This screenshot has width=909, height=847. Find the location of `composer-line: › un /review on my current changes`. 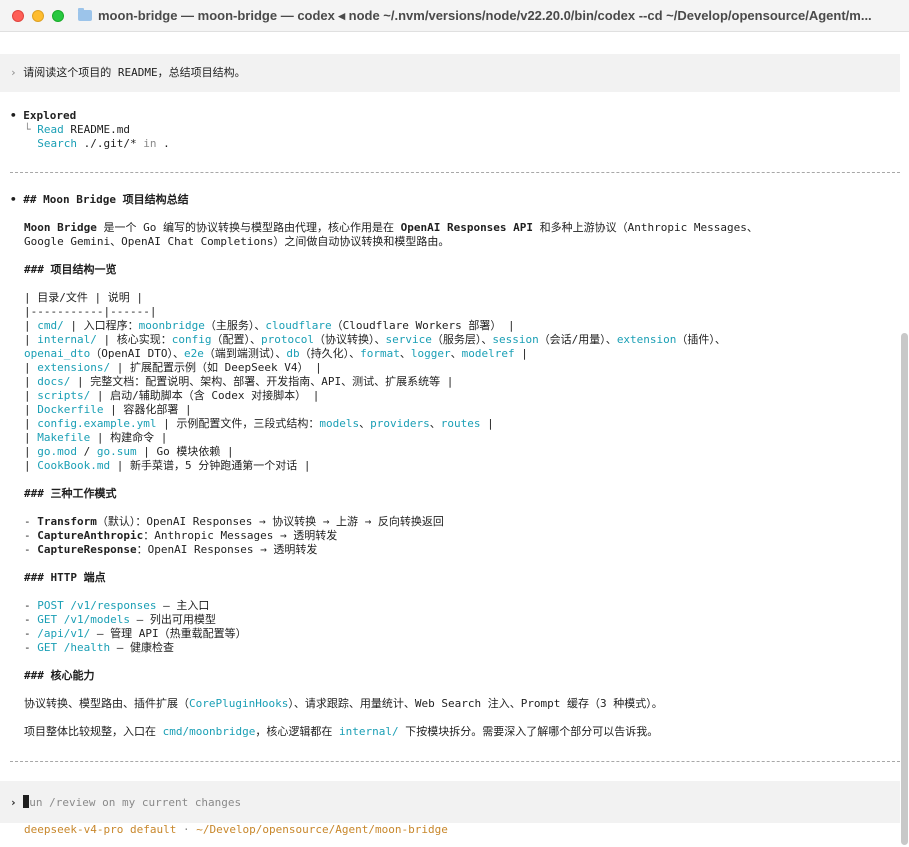

composer-line: › un /review on my current changes is located at coordinates (125, 802).